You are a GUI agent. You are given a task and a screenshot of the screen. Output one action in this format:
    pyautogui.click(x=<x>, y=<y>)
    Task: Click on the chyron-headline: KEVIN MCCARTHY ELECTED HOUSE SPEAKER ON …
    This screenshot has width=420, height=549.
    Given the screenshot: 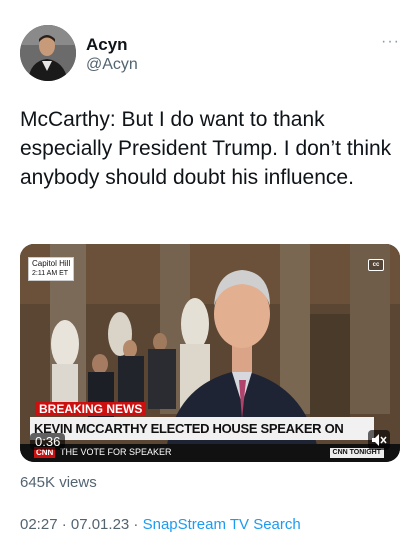 What is the action you would take?
    pyautogui.click(x=202, y=438)
    